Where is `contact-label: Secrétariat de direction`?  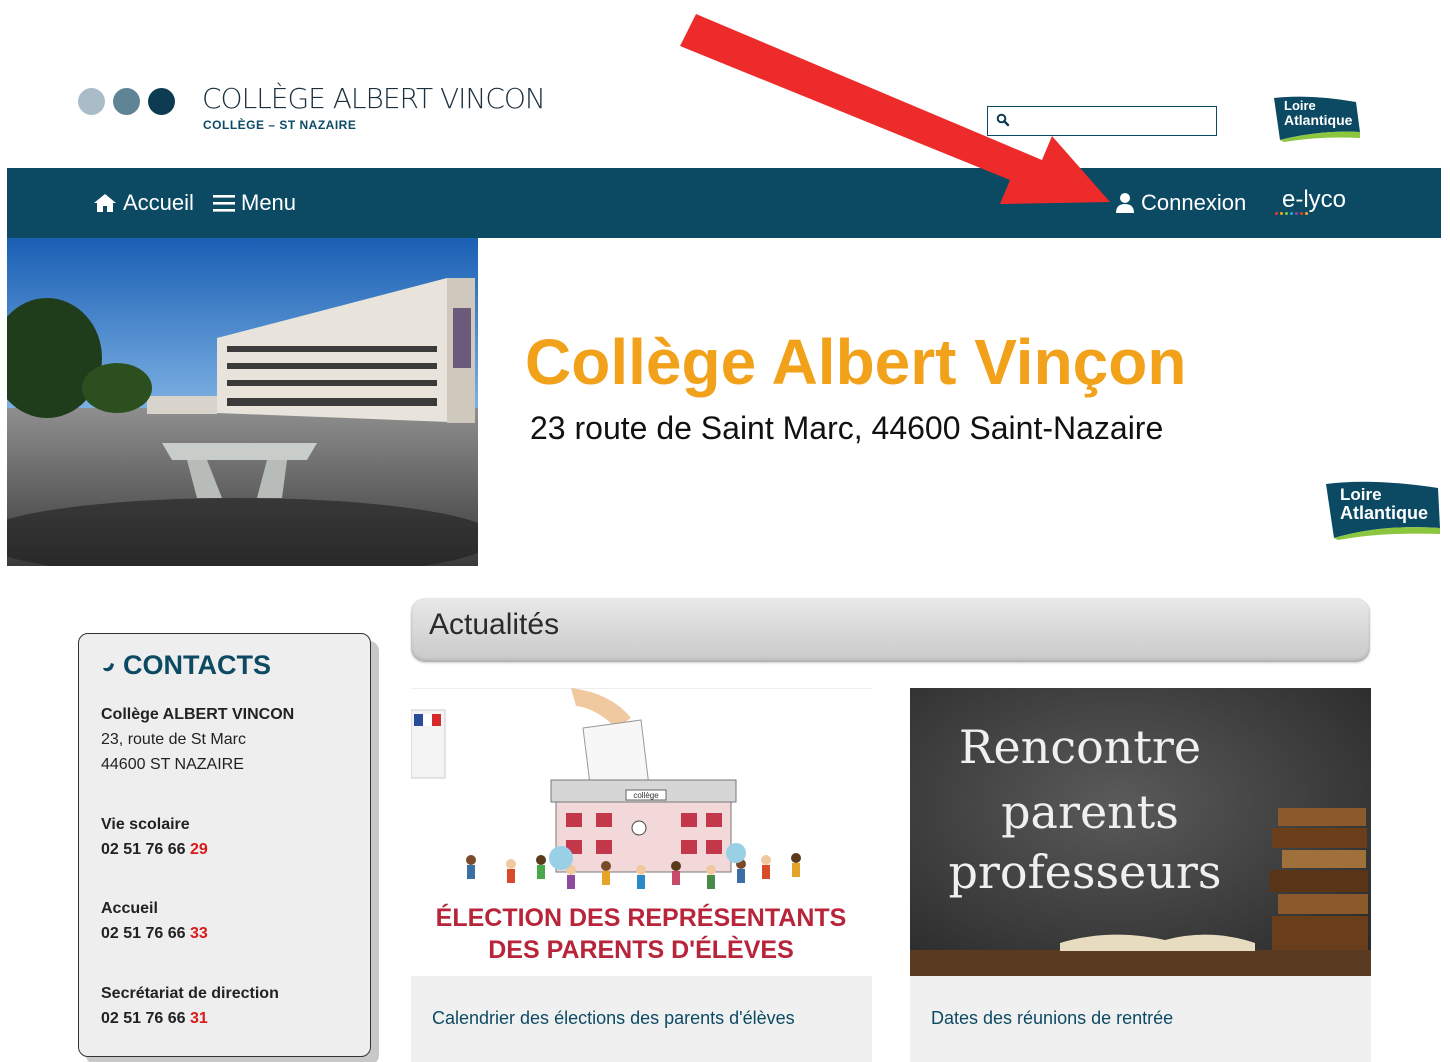 contact-label: Secrétariat de direction is located at coordinates (190, 993).